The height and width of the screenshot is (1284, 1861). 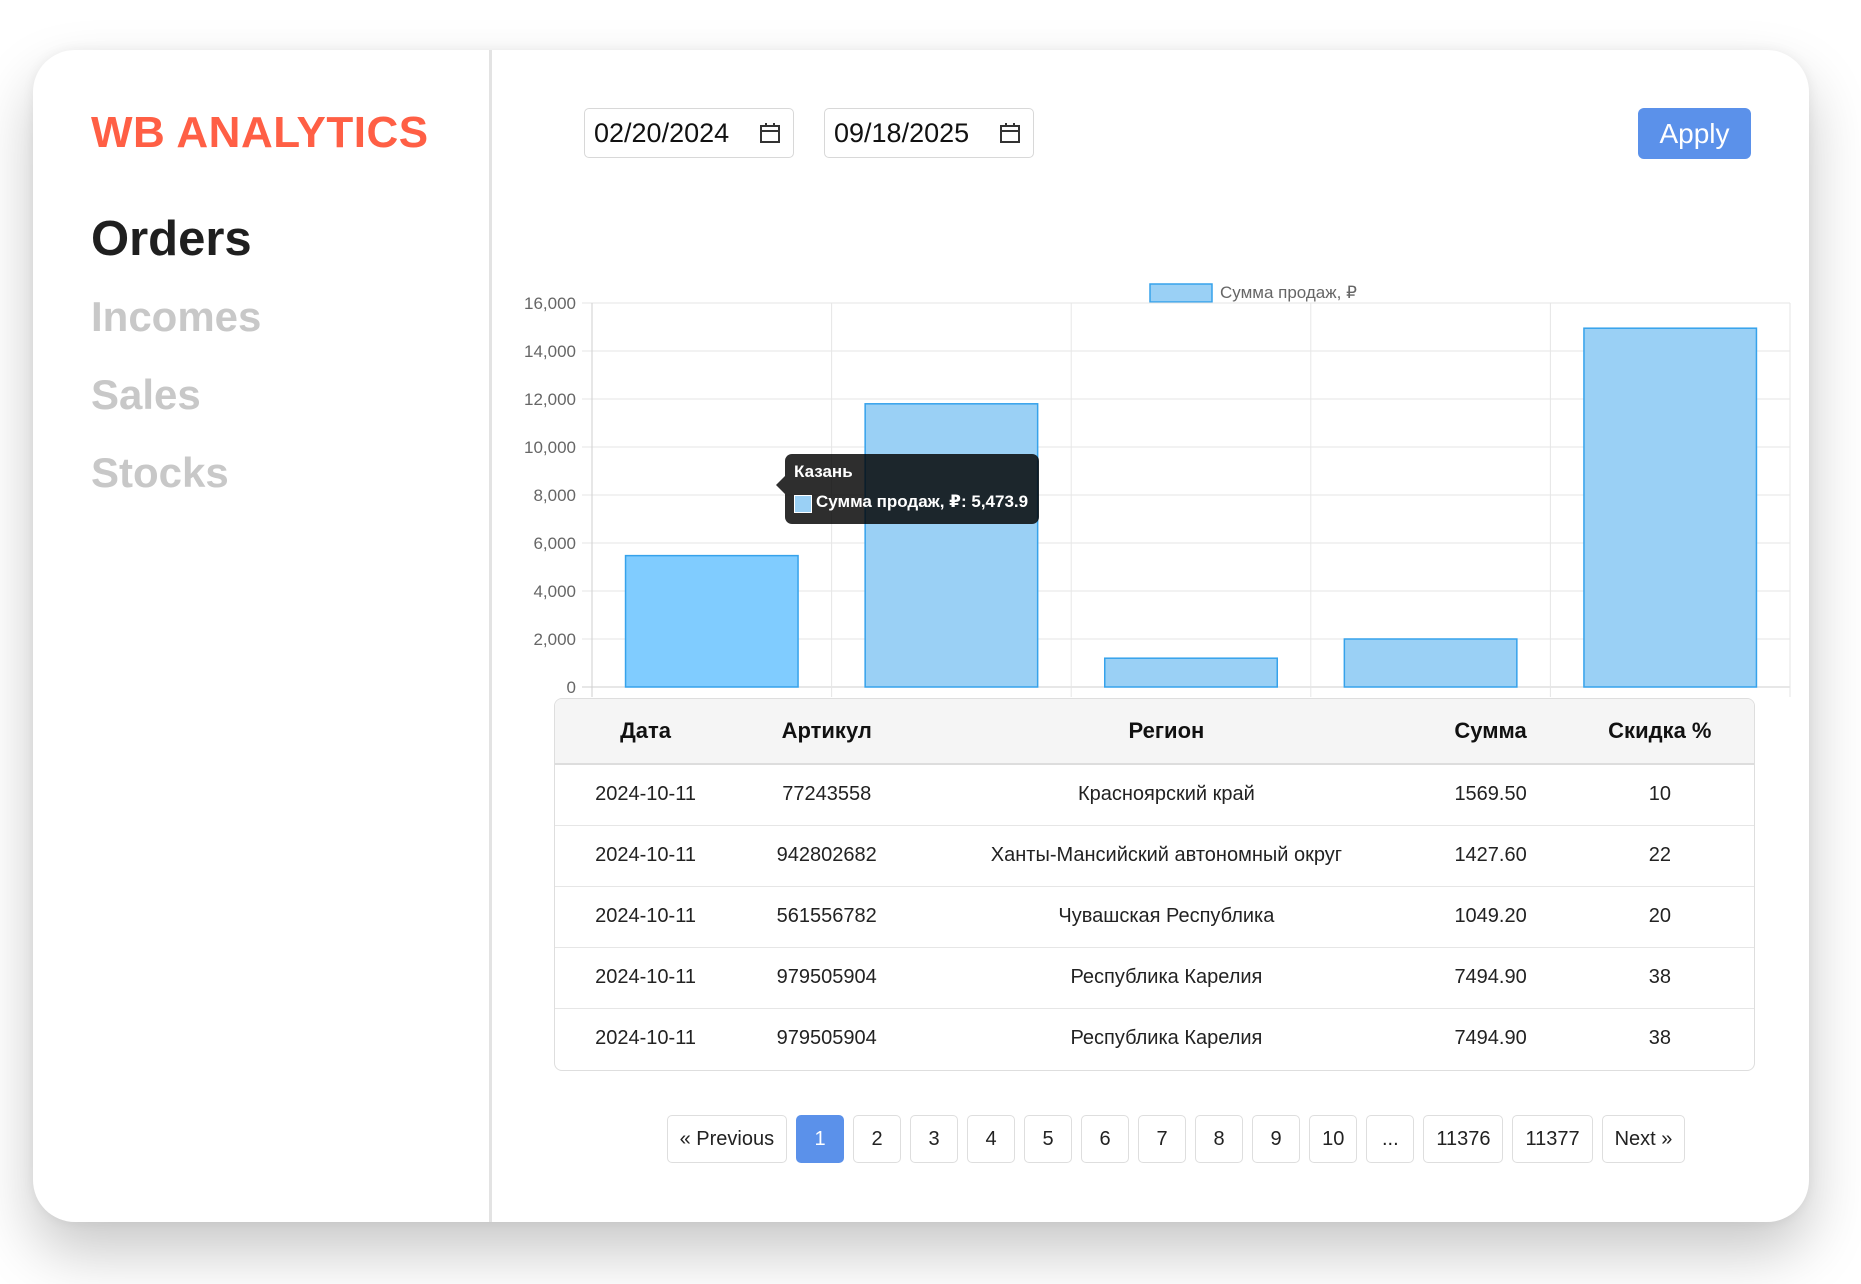 What do you see at coordinates (176, 239) in the screenshot?
I see `sidebar-item-orders: Orders` at bounding box center [176, 239].